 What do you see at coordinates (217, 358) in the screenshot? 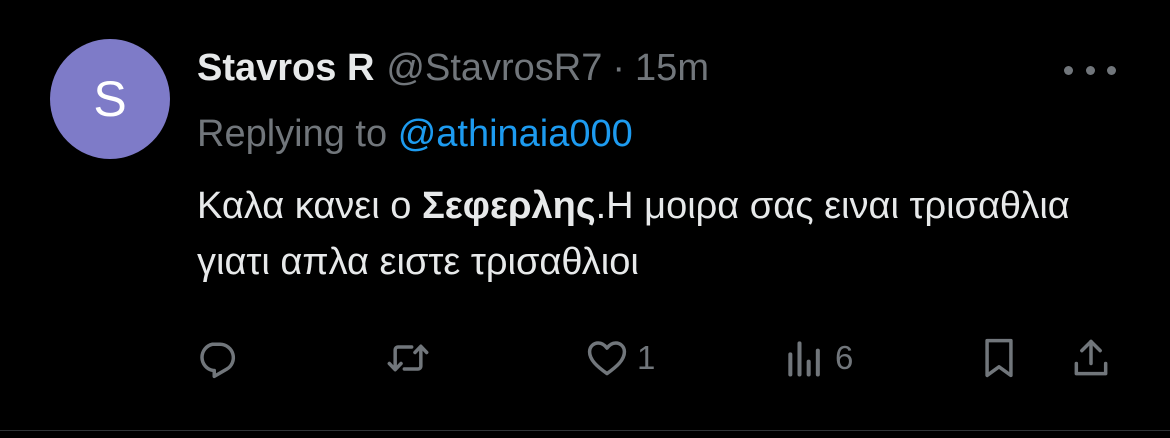
I see `reply-icon` at bounding box center [217, 358].